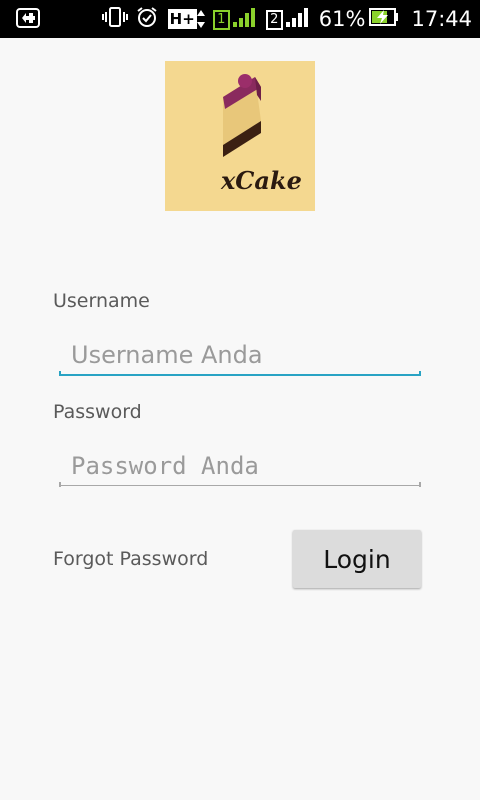 This screenshot has height=800, width=480. Describe the element at coordinates (342, 19) in the screenshot. I see `battery-percent: 61%` at that location.